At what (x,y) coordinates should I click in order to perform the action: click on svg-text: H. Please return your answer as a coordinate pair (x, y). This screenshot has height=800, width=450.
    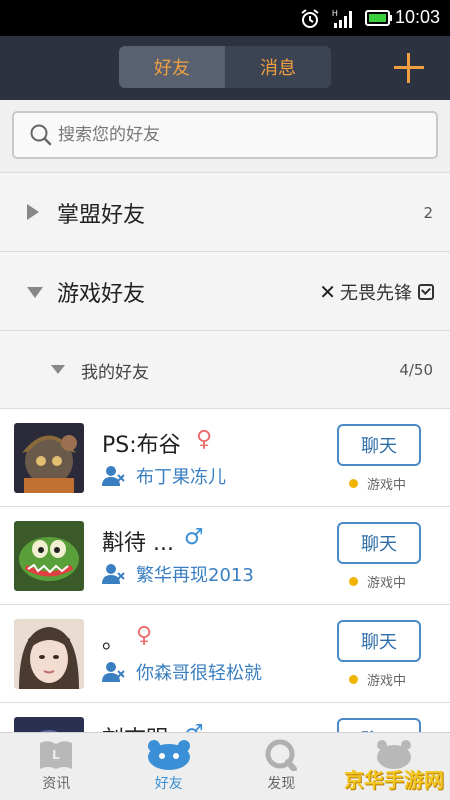
    Looking at the image, I should click on (335, 13).